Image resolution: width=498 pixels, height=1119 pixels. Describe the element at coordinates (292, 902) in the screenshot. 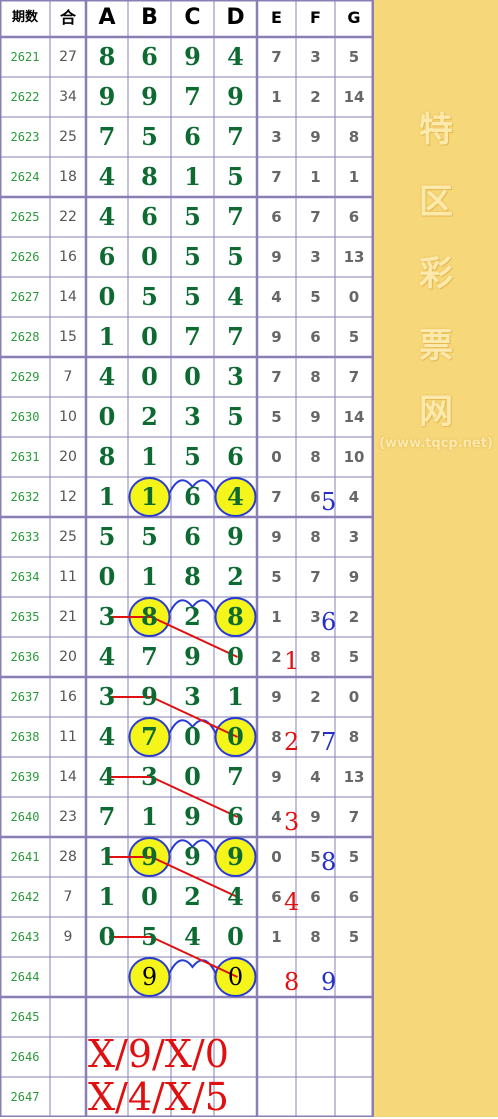

I see `annotation-red-4: 4` at that location.